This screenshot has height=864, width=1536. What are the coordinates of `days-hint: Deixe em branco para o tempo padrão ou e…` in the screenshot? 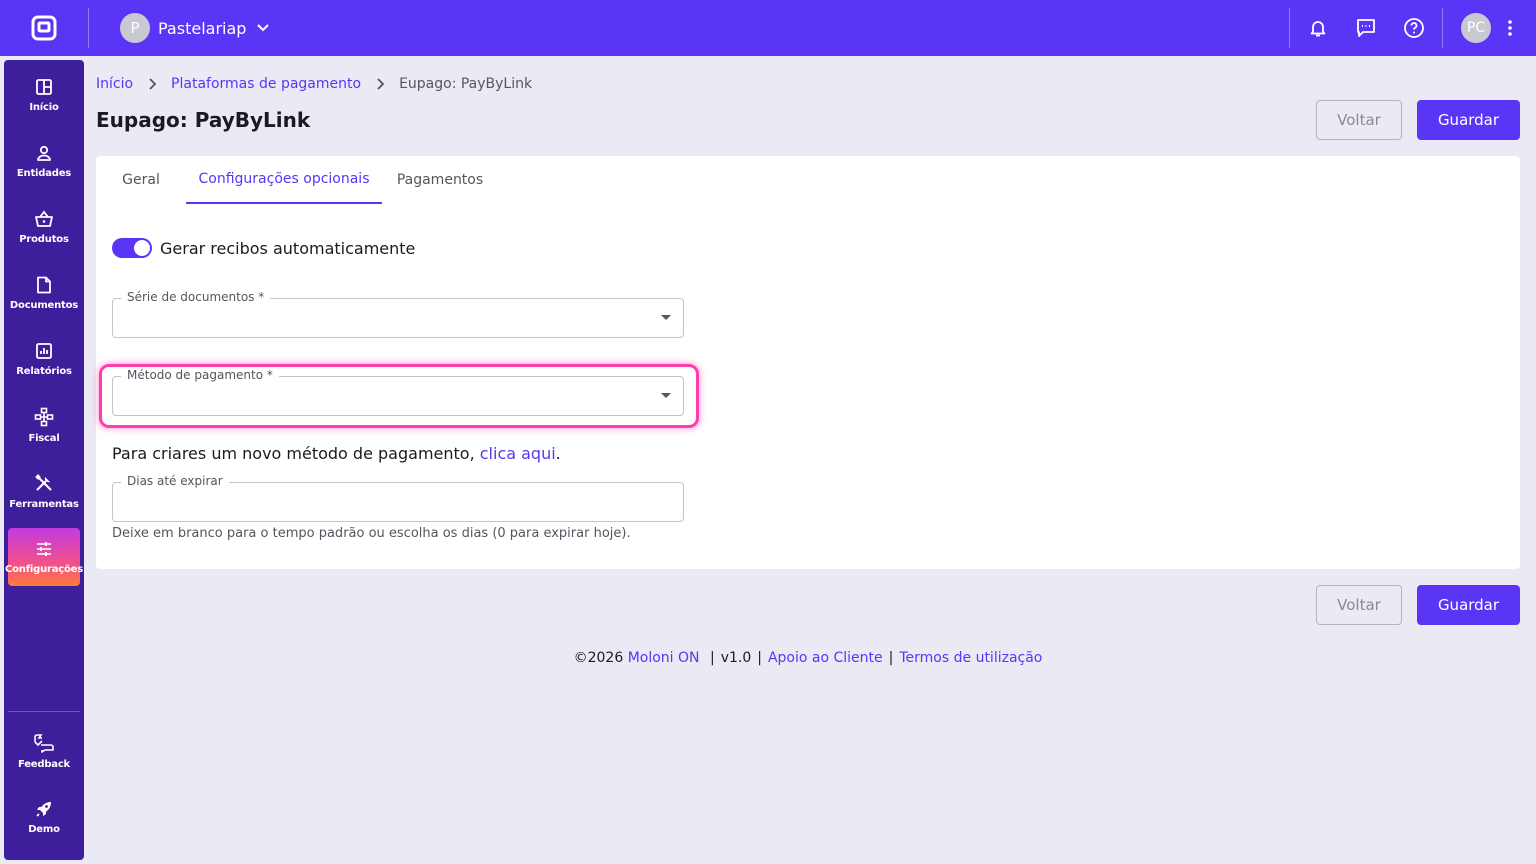 It's located at (371, 533).